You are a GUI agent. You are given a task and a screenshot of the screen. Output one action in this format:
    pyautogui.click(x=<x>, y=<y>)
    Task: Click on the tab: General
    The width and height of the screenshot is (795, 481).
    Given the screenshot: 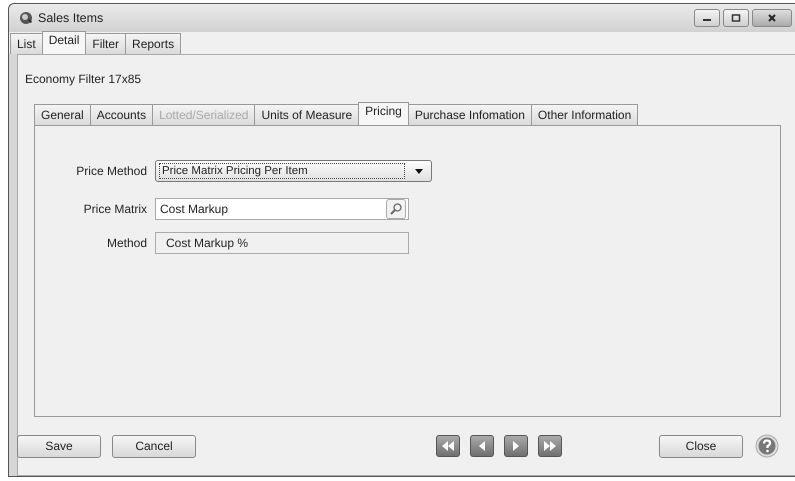 What is the action you would take?
    pyautogui.click(x=62, y=114)
    